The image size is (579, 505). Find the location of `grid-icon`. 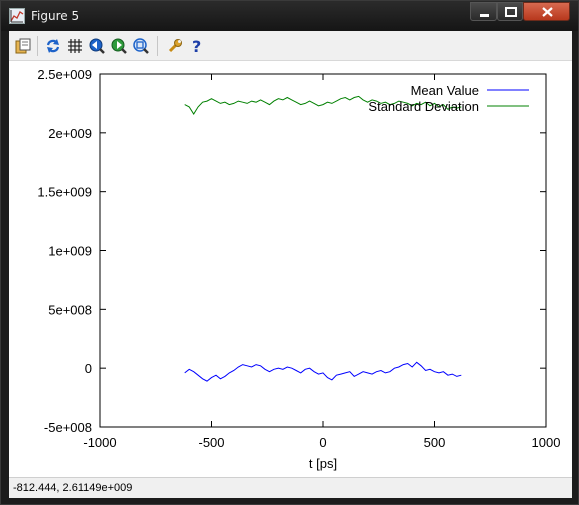

grid-icon is located at coordinates (75, 46).